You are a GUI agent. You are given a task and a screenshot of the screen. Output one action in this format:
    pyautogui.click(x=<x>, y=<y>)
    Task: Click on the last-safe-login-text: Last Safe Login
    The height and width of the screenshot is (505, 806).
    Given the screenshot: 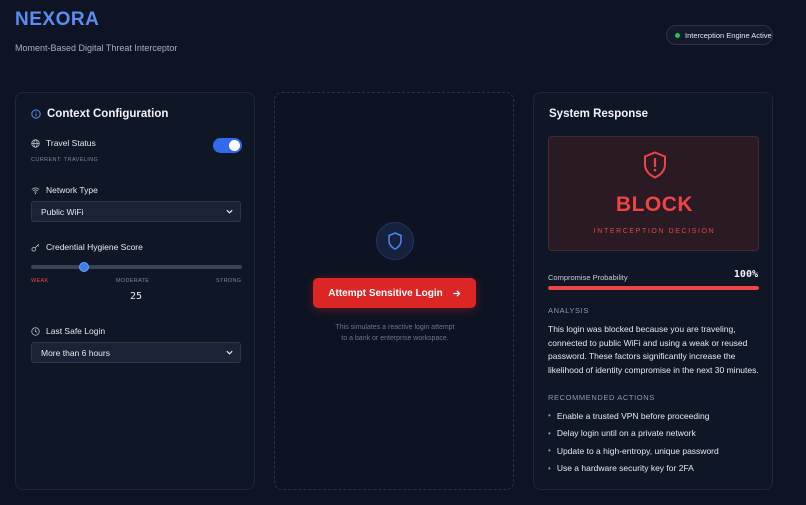 What is the action you would take?
    pyautogui.click(x=76, y=331)
    